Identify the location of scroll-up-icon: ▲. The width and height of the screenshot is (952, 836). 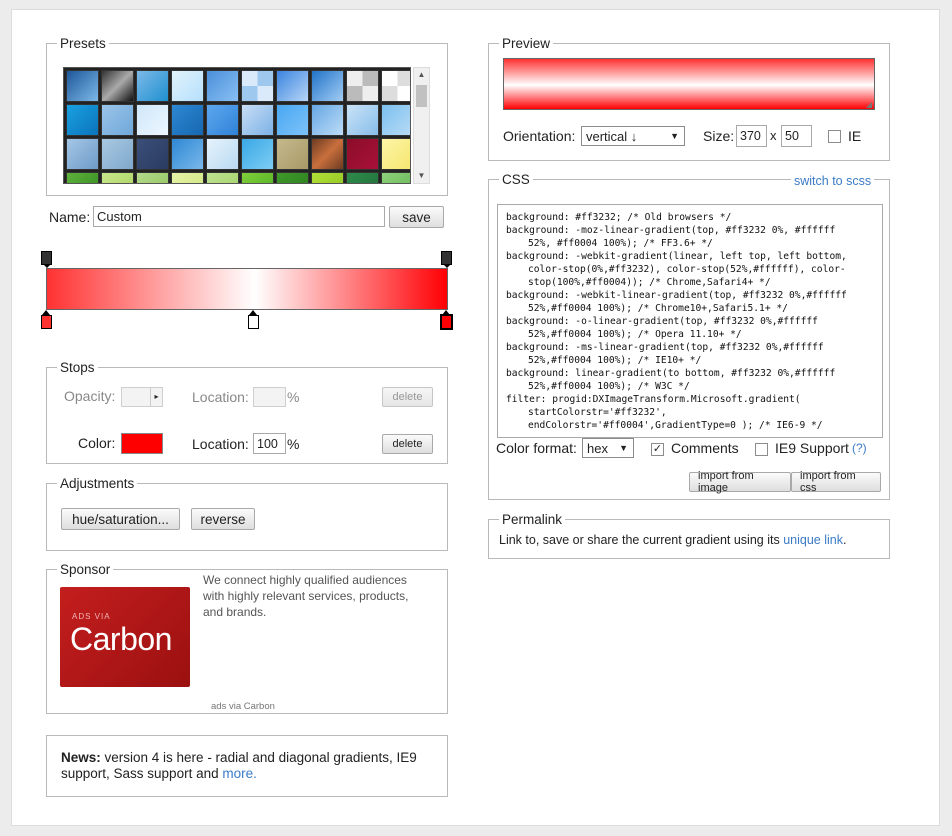
(421, 75).